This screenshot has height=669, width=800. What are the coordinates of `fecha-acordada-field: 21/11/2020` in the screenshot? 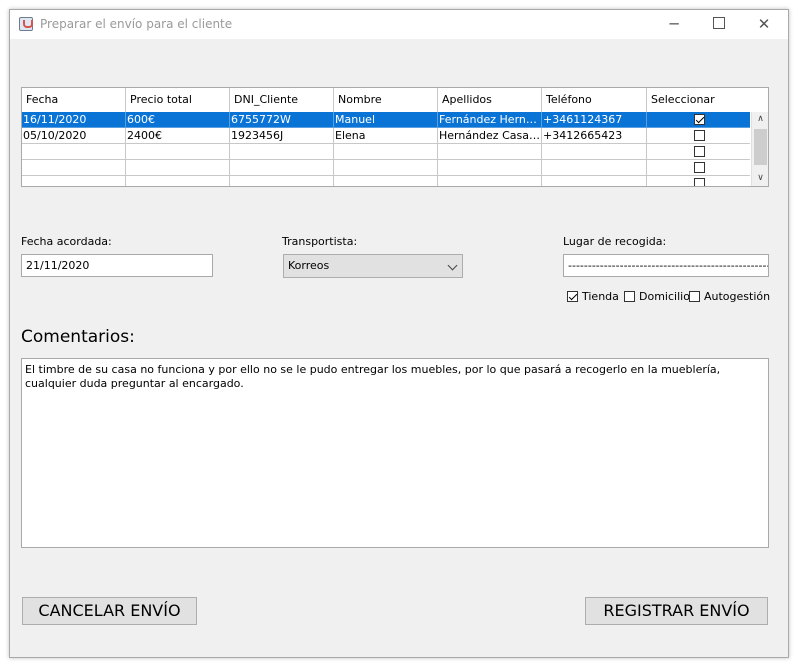 It's located at (117, 265).